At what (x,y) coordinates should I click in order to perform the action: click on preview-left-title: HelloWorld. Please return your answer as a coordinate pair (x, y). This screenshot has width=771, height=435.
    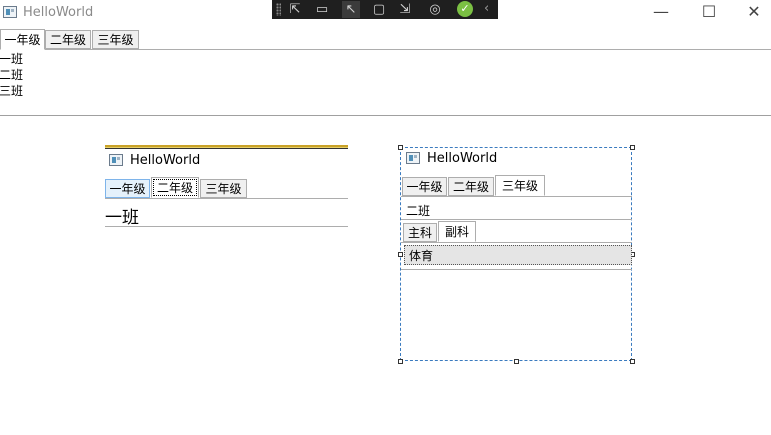
    Looking at the image, I should click on (165, 160).